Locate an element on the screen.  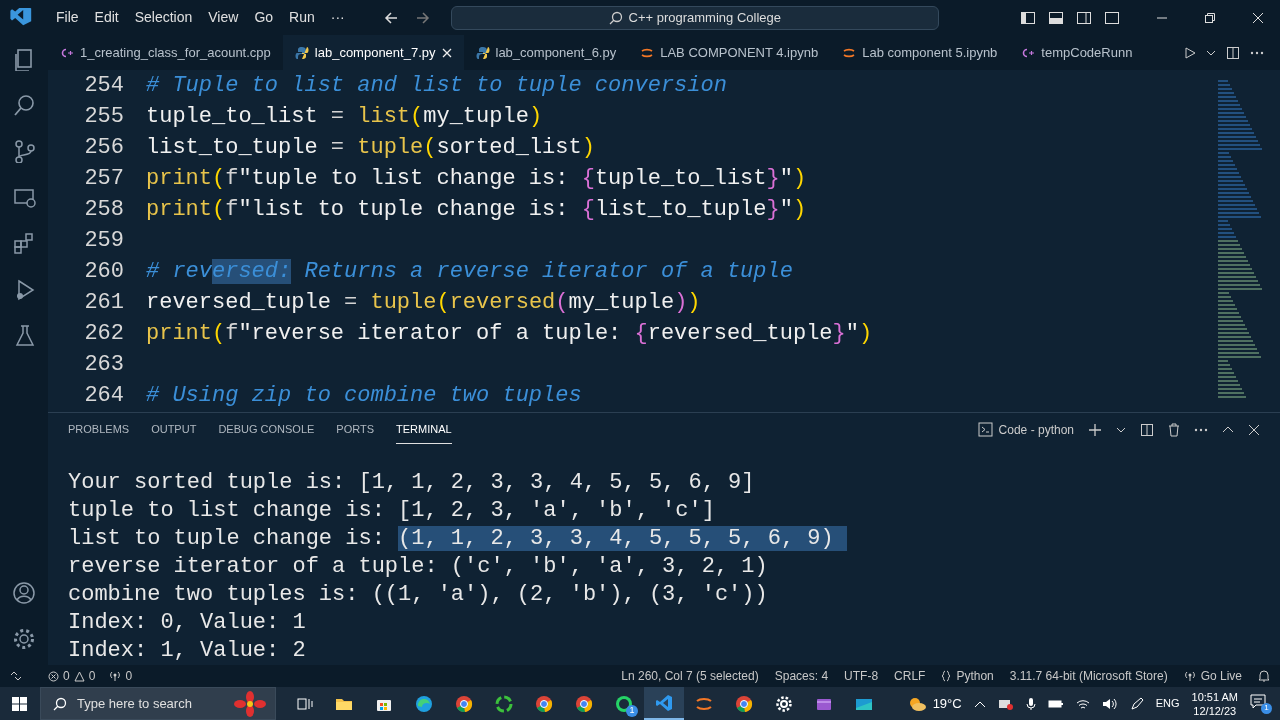
sidebar-layout-icon is located at coordinates (1028, 17).